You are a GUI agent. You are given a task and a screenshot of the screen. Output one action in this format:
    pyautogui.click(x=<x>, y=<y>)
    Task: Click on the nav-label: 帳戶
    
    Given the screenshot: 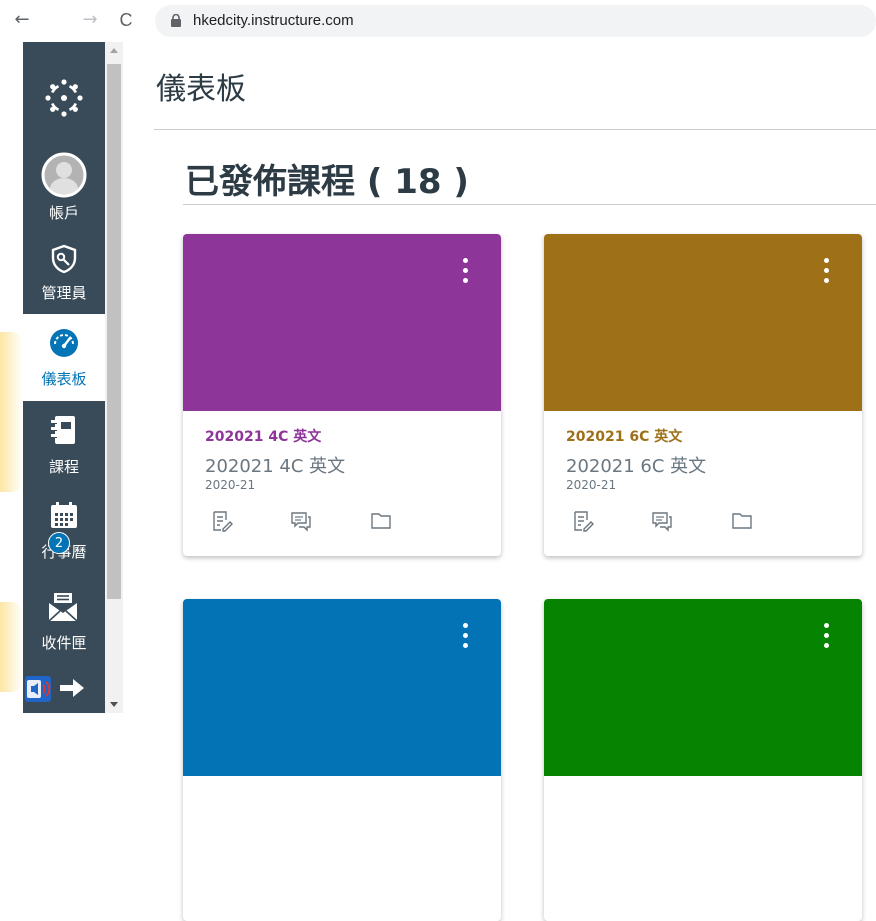 What is the action you would take?
    pyautogui.click(x=63, y=213)
    